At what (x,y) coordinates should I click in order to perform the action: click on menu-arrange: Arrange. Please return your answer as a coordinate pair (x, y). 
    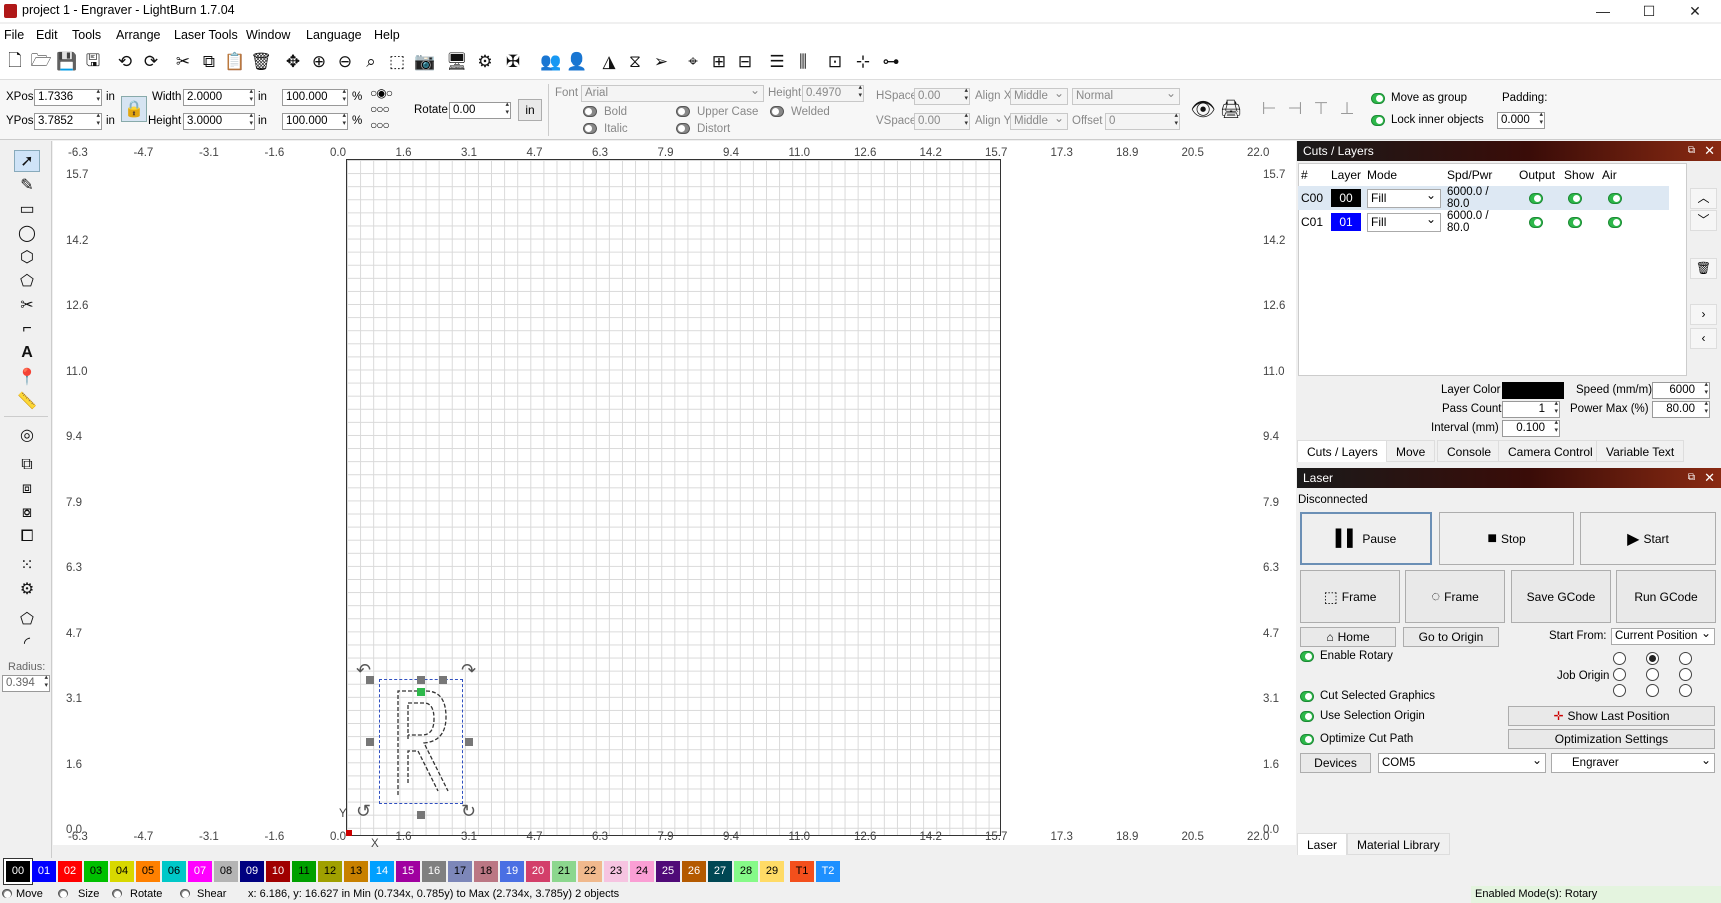
    Looking at the image, I should click on (138, 35).